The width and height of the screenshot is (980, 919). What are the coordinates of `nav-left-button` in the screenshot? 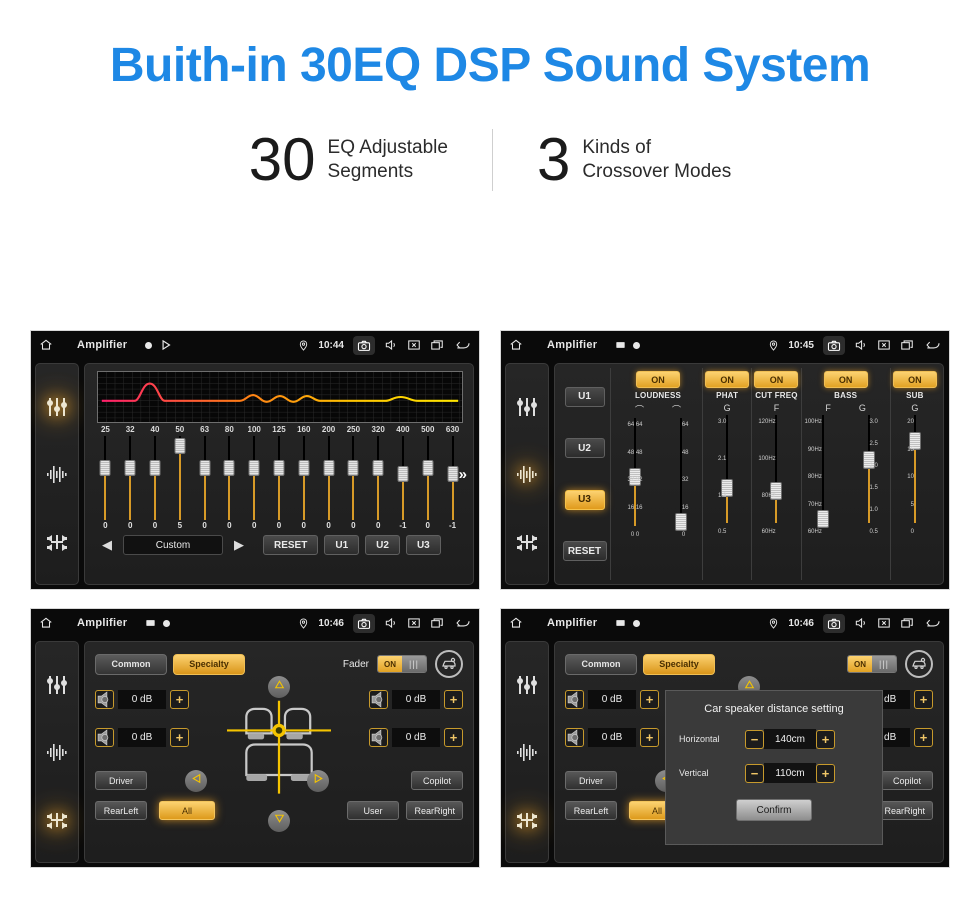 It's located at (196, 781).